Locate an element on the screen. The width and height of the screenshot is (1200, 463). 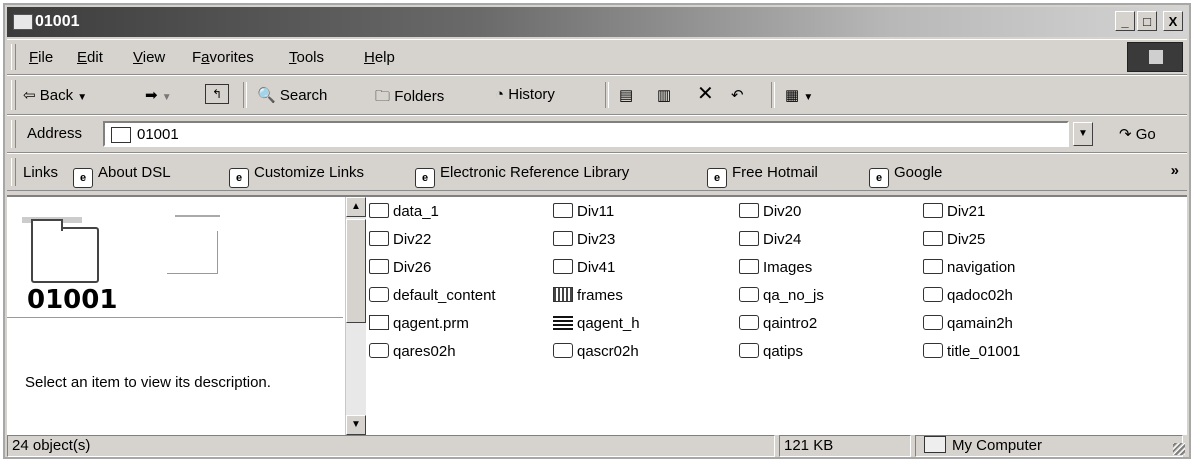
file-item: Div26 is located at coordinates (400, 267).